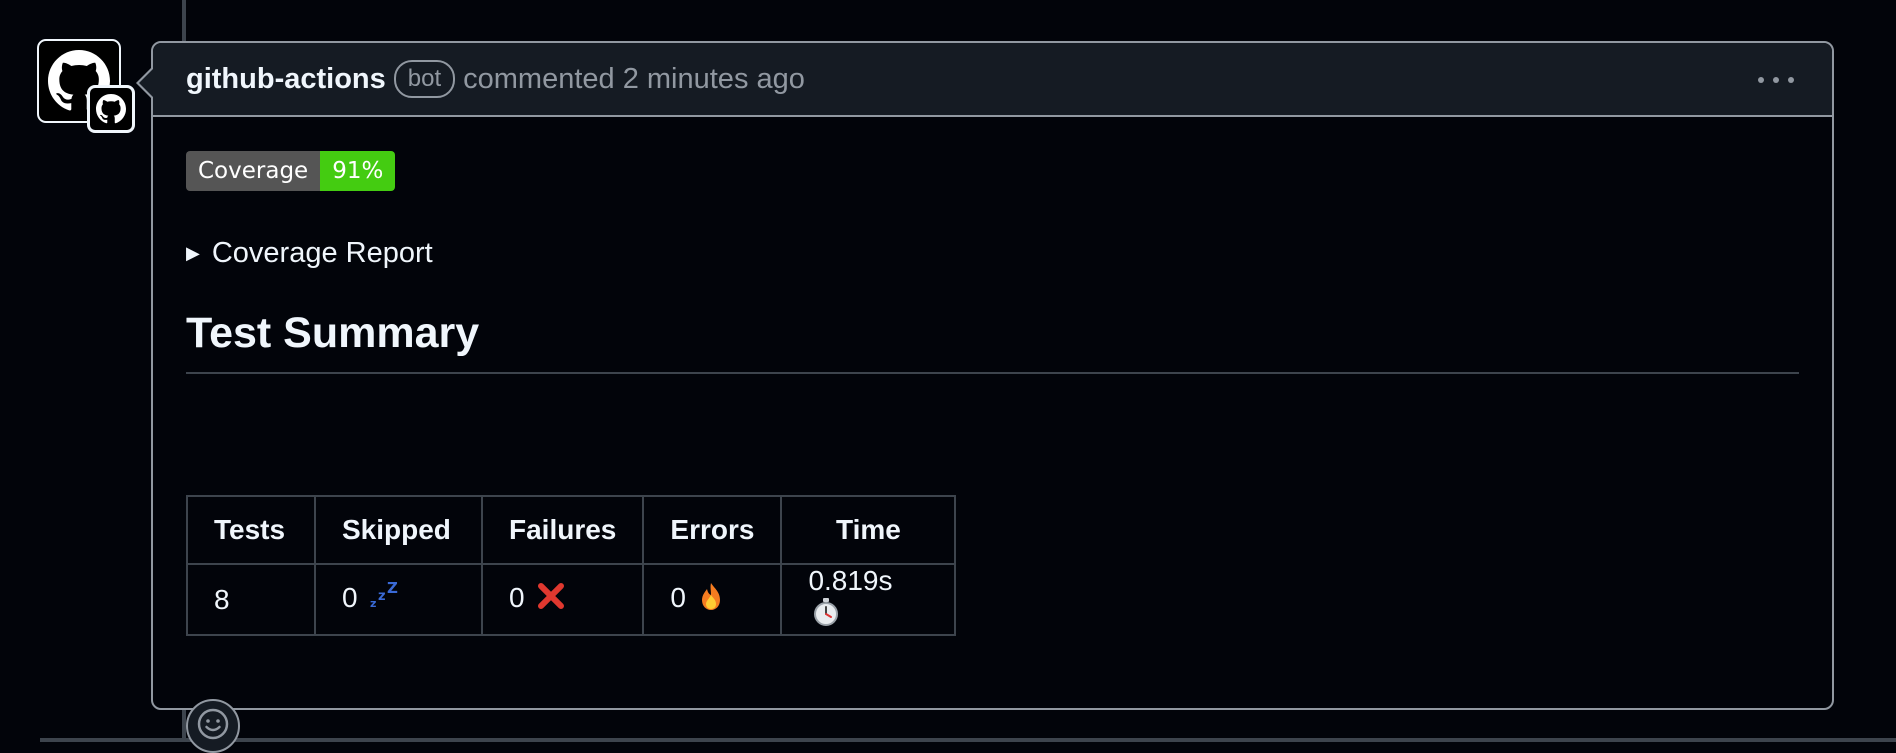  Describe the element at coordinates (551, 599) in the screenshot. I see `red-x-icon` at that location.